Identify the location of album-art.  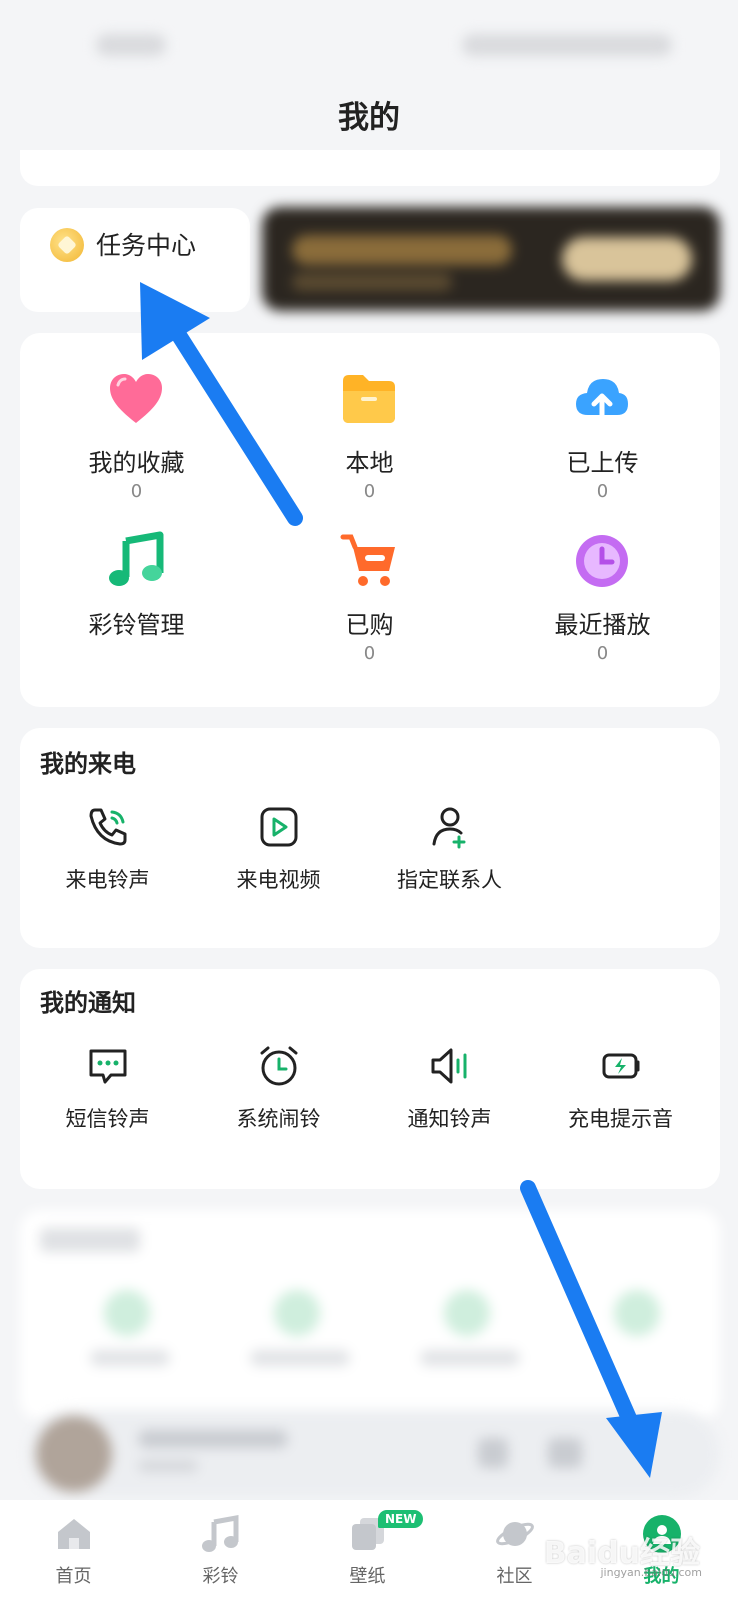
(74, 1454).